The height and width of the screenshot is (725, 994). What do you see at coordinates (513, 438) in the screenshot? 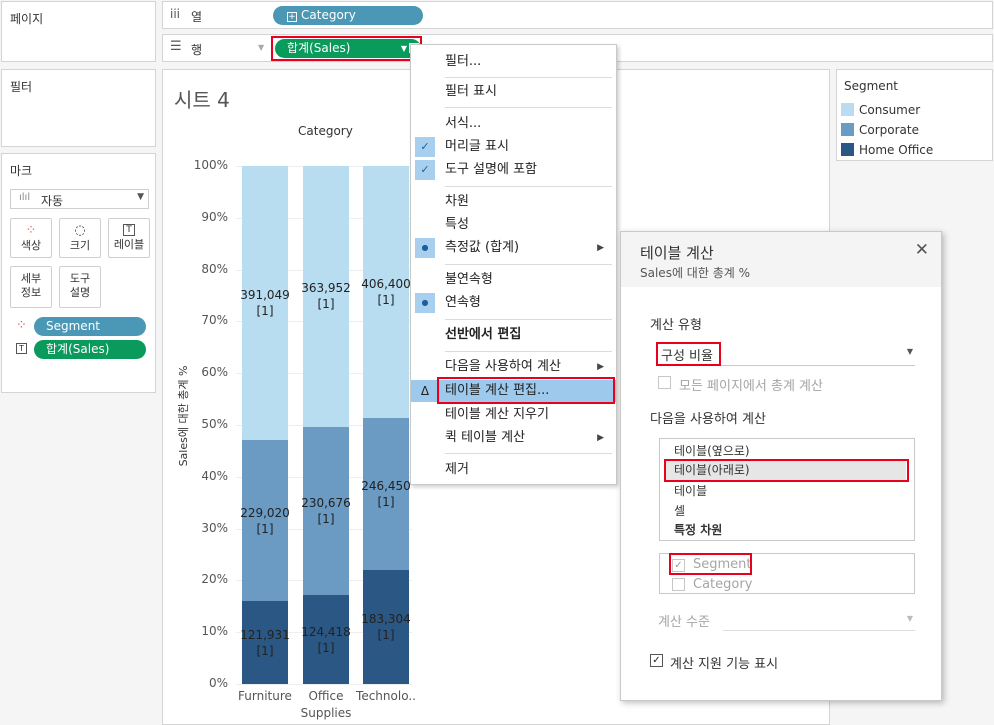
I see `menu-item-quick-table-calc: 퀵 테이블 계산 ▶` at bounding box center [513, 438].